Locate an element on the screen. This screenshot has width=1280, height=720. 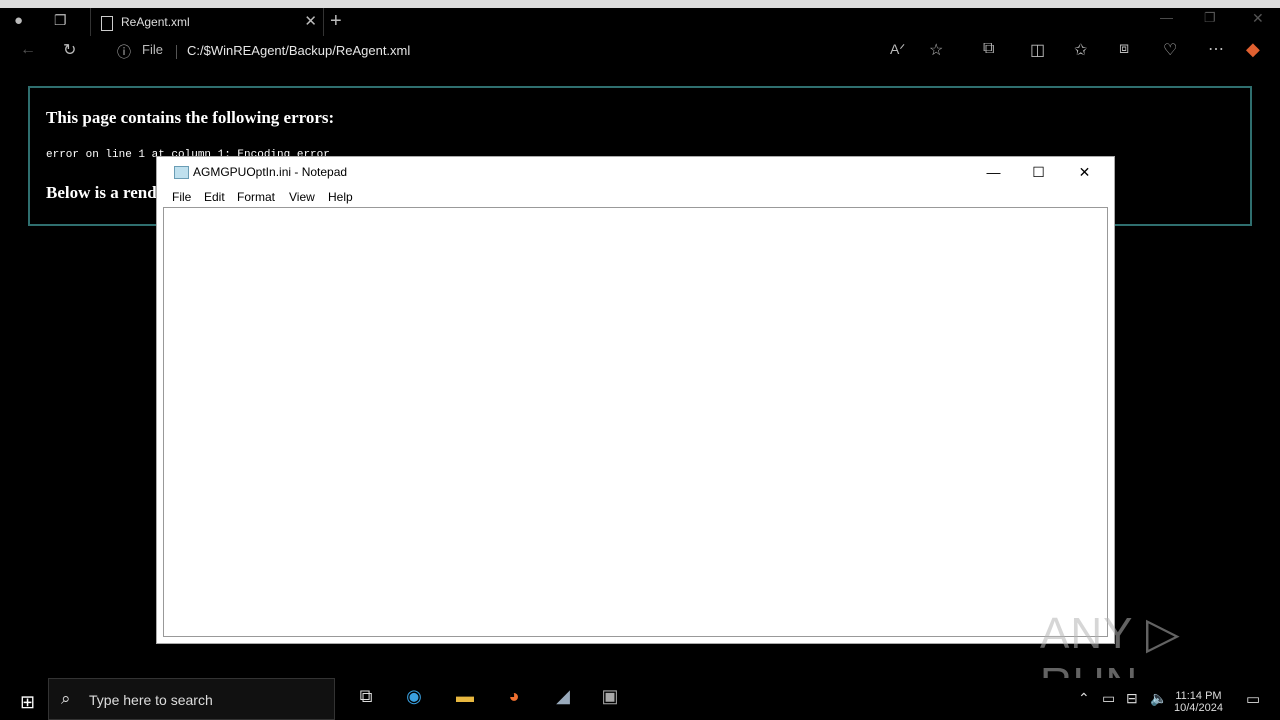
split-screen-icon: ◫ is located at coordinates (1037, 50).